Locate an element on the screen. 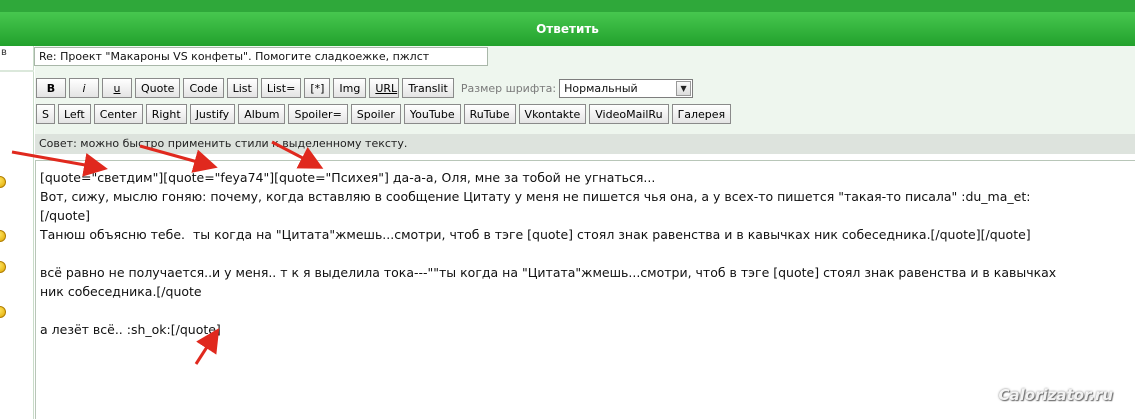 The width and height of the screenshot is (1135, 419). list-item-button: [*] is located at coordinates (317, 88).